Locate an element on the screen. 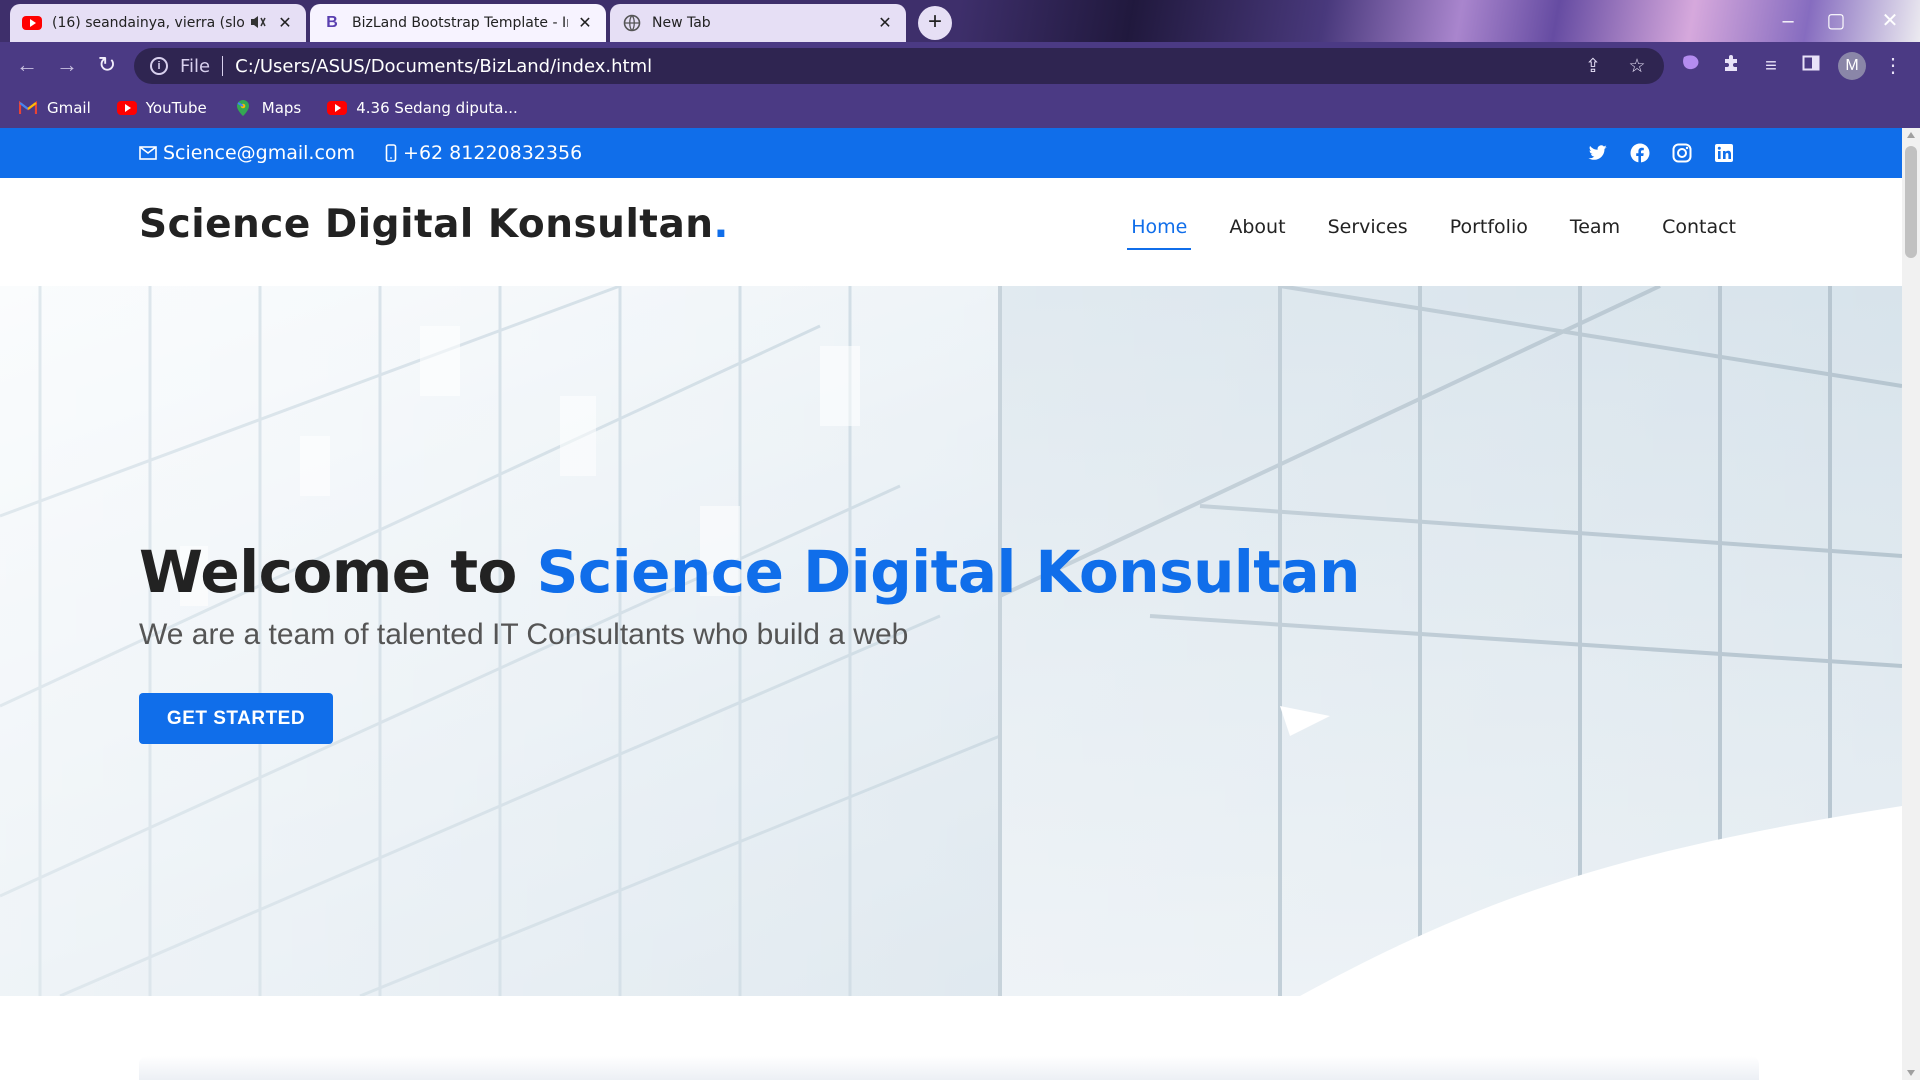  envelope-icon is located at coordinates (148, 153).